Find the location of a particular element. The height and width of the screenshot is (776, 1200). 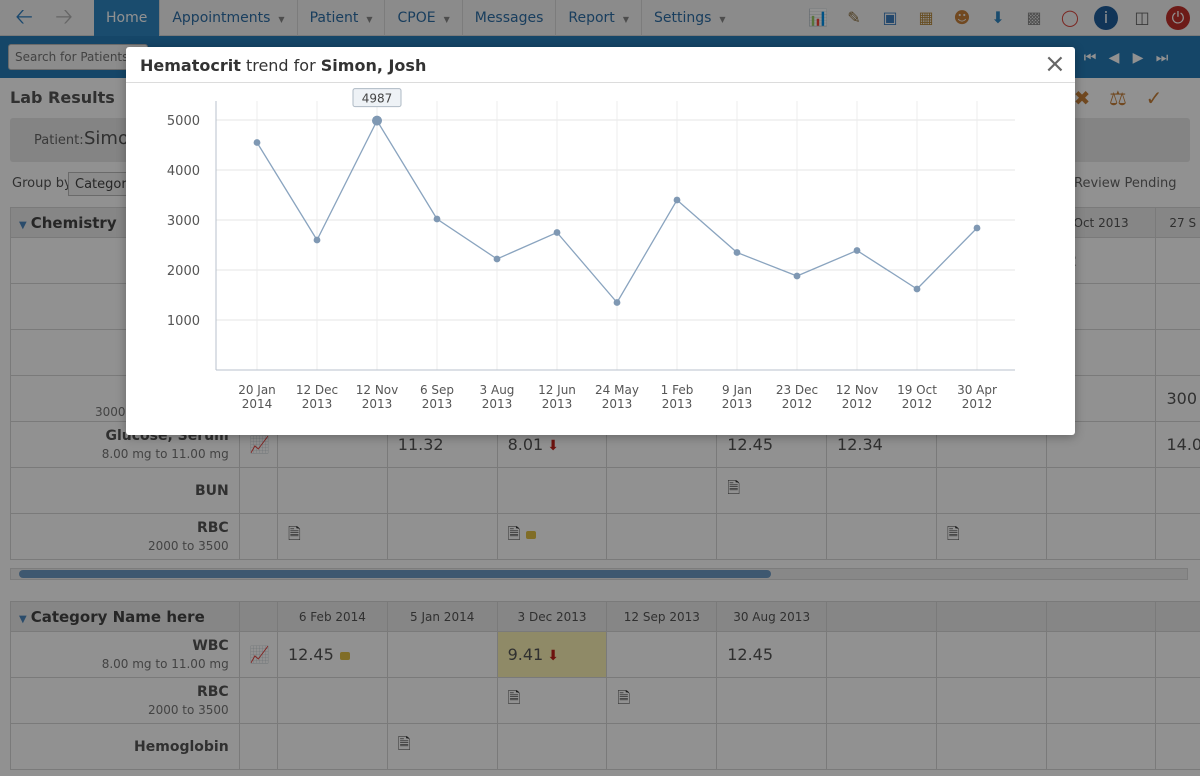

x-tick-label: 3 Aug is located at coordinates (497, 390).